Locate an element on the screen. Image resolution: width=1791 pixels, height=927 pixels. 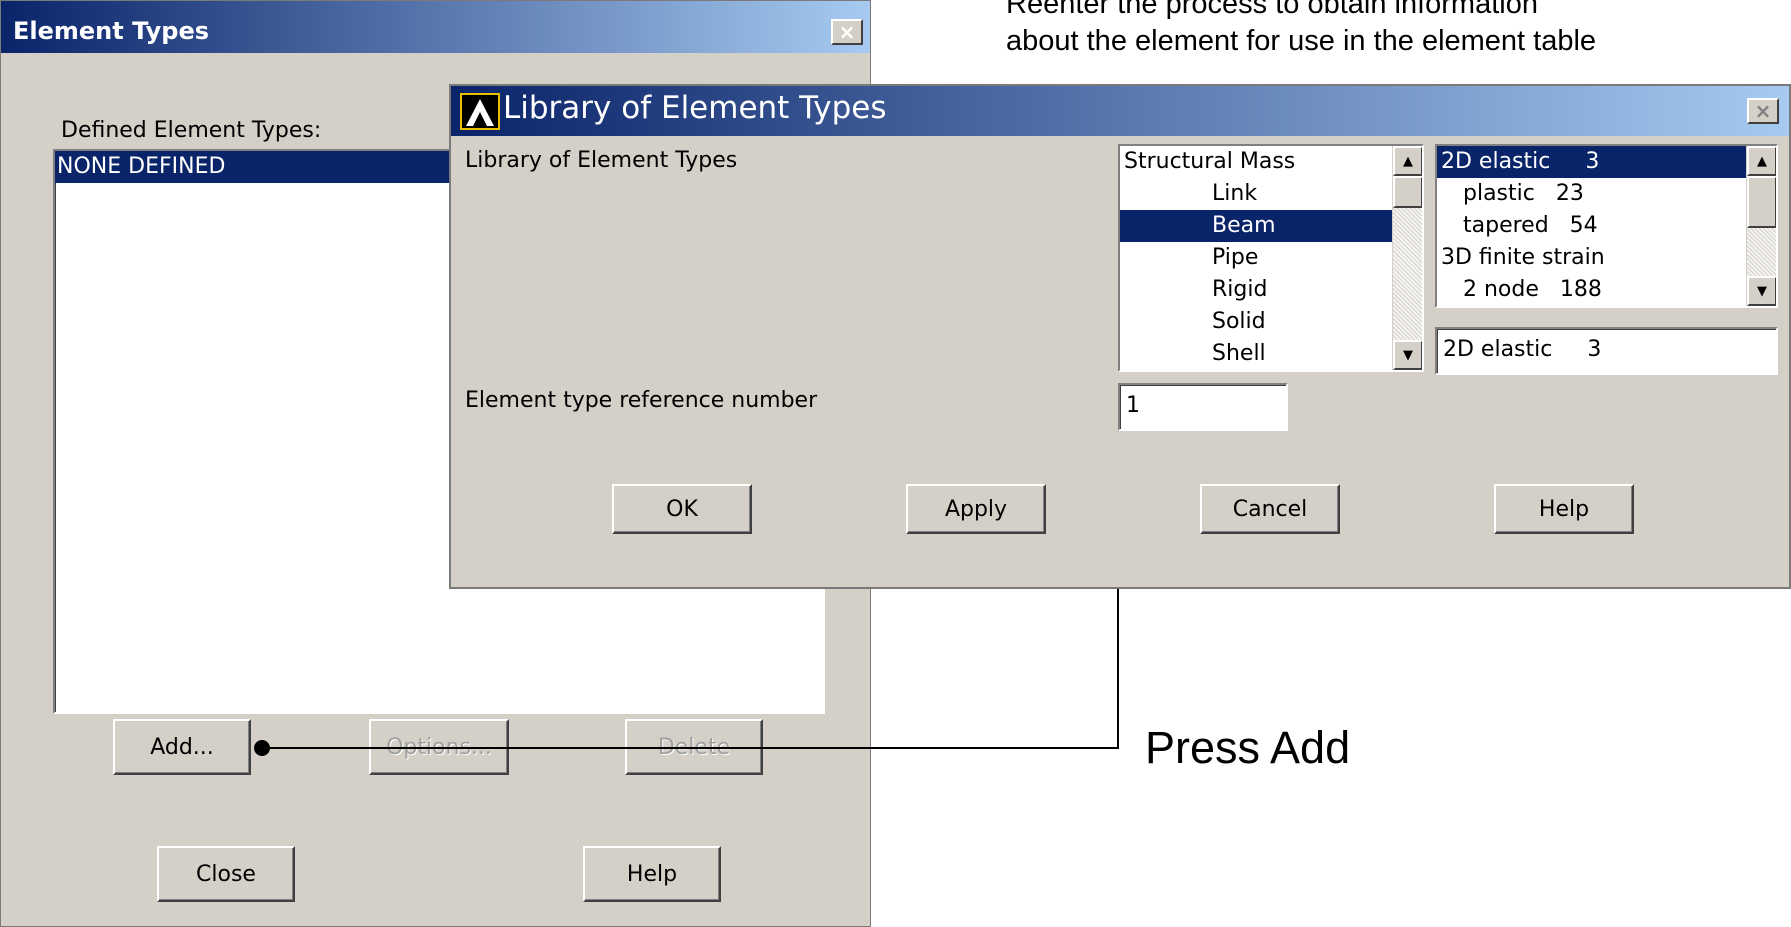
connector-line-vertical is located at coordinates (1118, 669).